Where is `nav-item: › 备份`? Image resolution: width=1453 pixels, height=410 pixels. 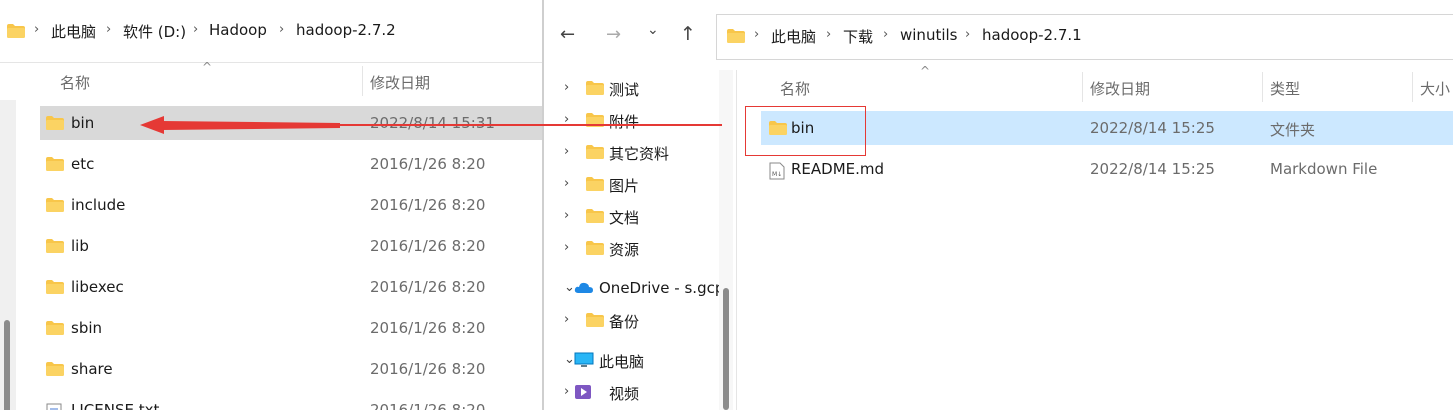
nav-item: › 备份 is located at coordinates (632, 320).